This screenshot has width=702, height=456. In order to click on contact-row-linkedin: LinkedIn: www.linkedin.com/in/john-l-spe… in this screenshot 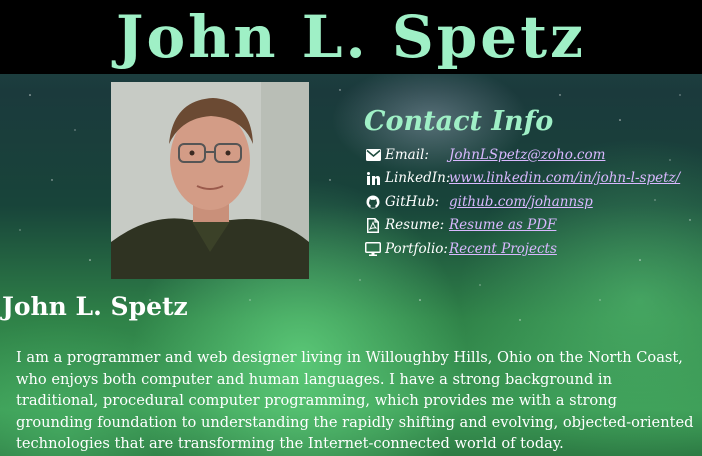, I will do `click(529, 179)`.